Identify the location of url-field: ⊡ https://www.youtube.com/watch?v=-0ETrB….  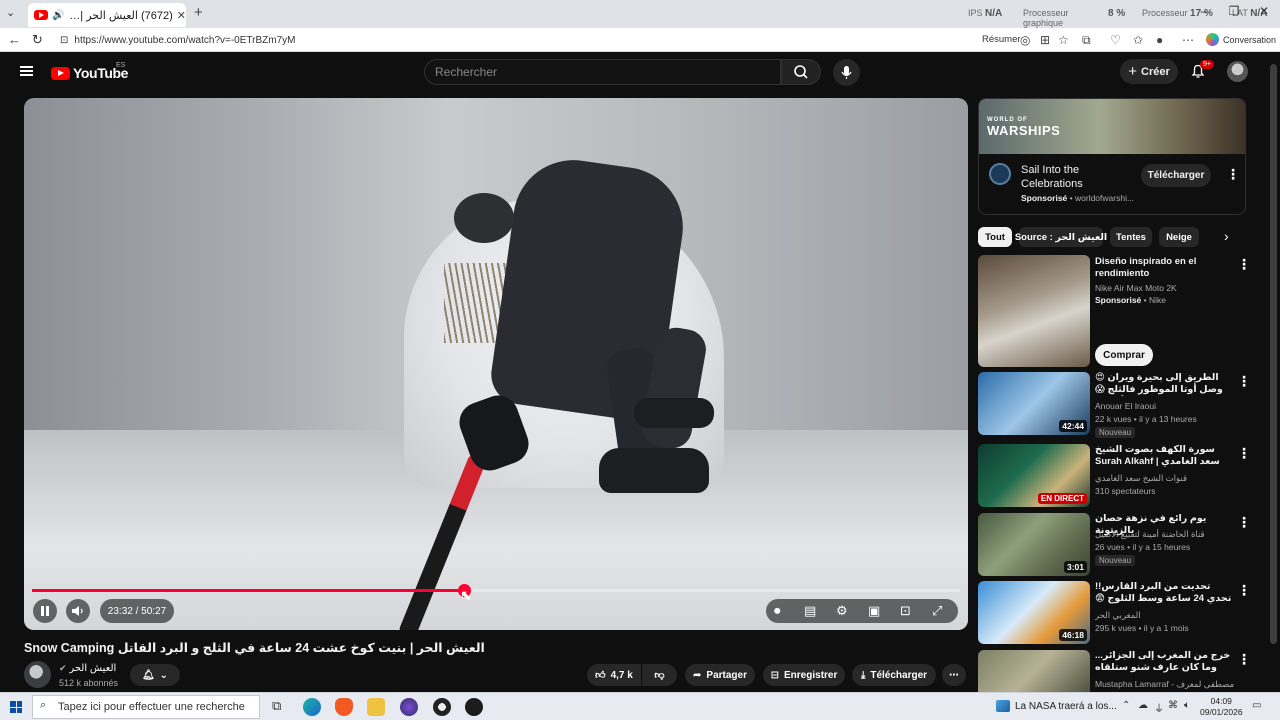
(536, 40).